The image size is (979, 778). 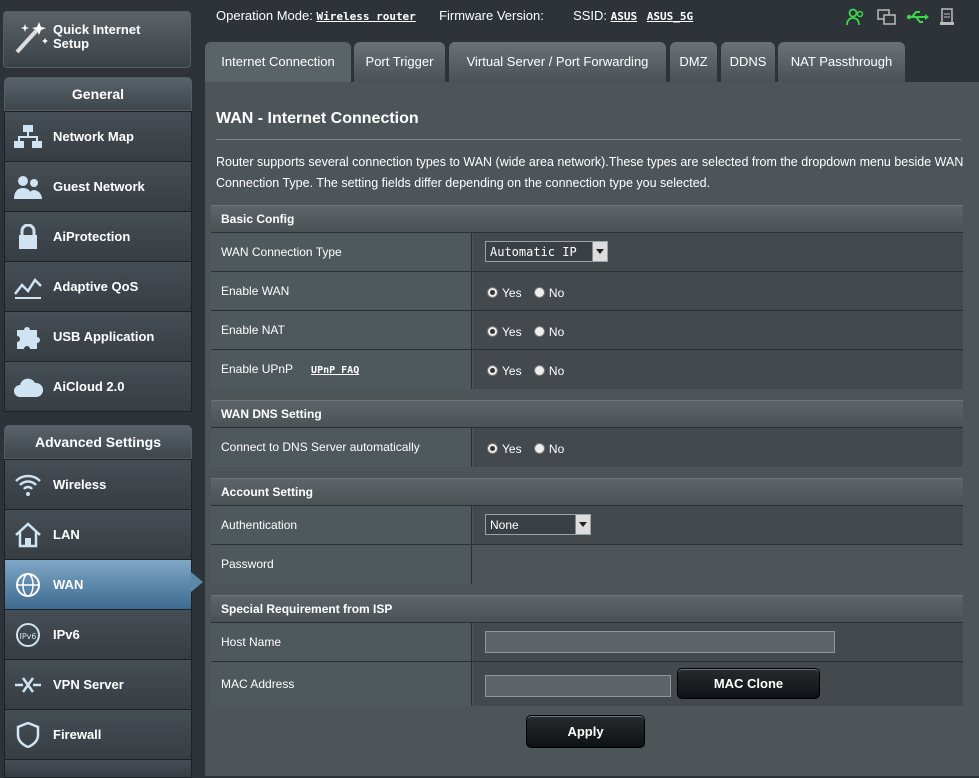 I want to click on op-mode-link: Wireless router, so click(x=365, y=16).